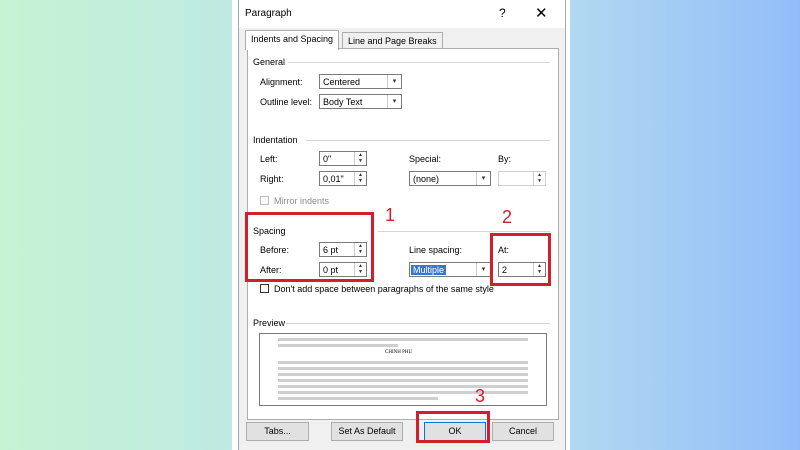 This screenshot has width=800, height=450. Describe the element at coordinates (269, 62) in the screenshot. I see `general-heading: General` at that location.